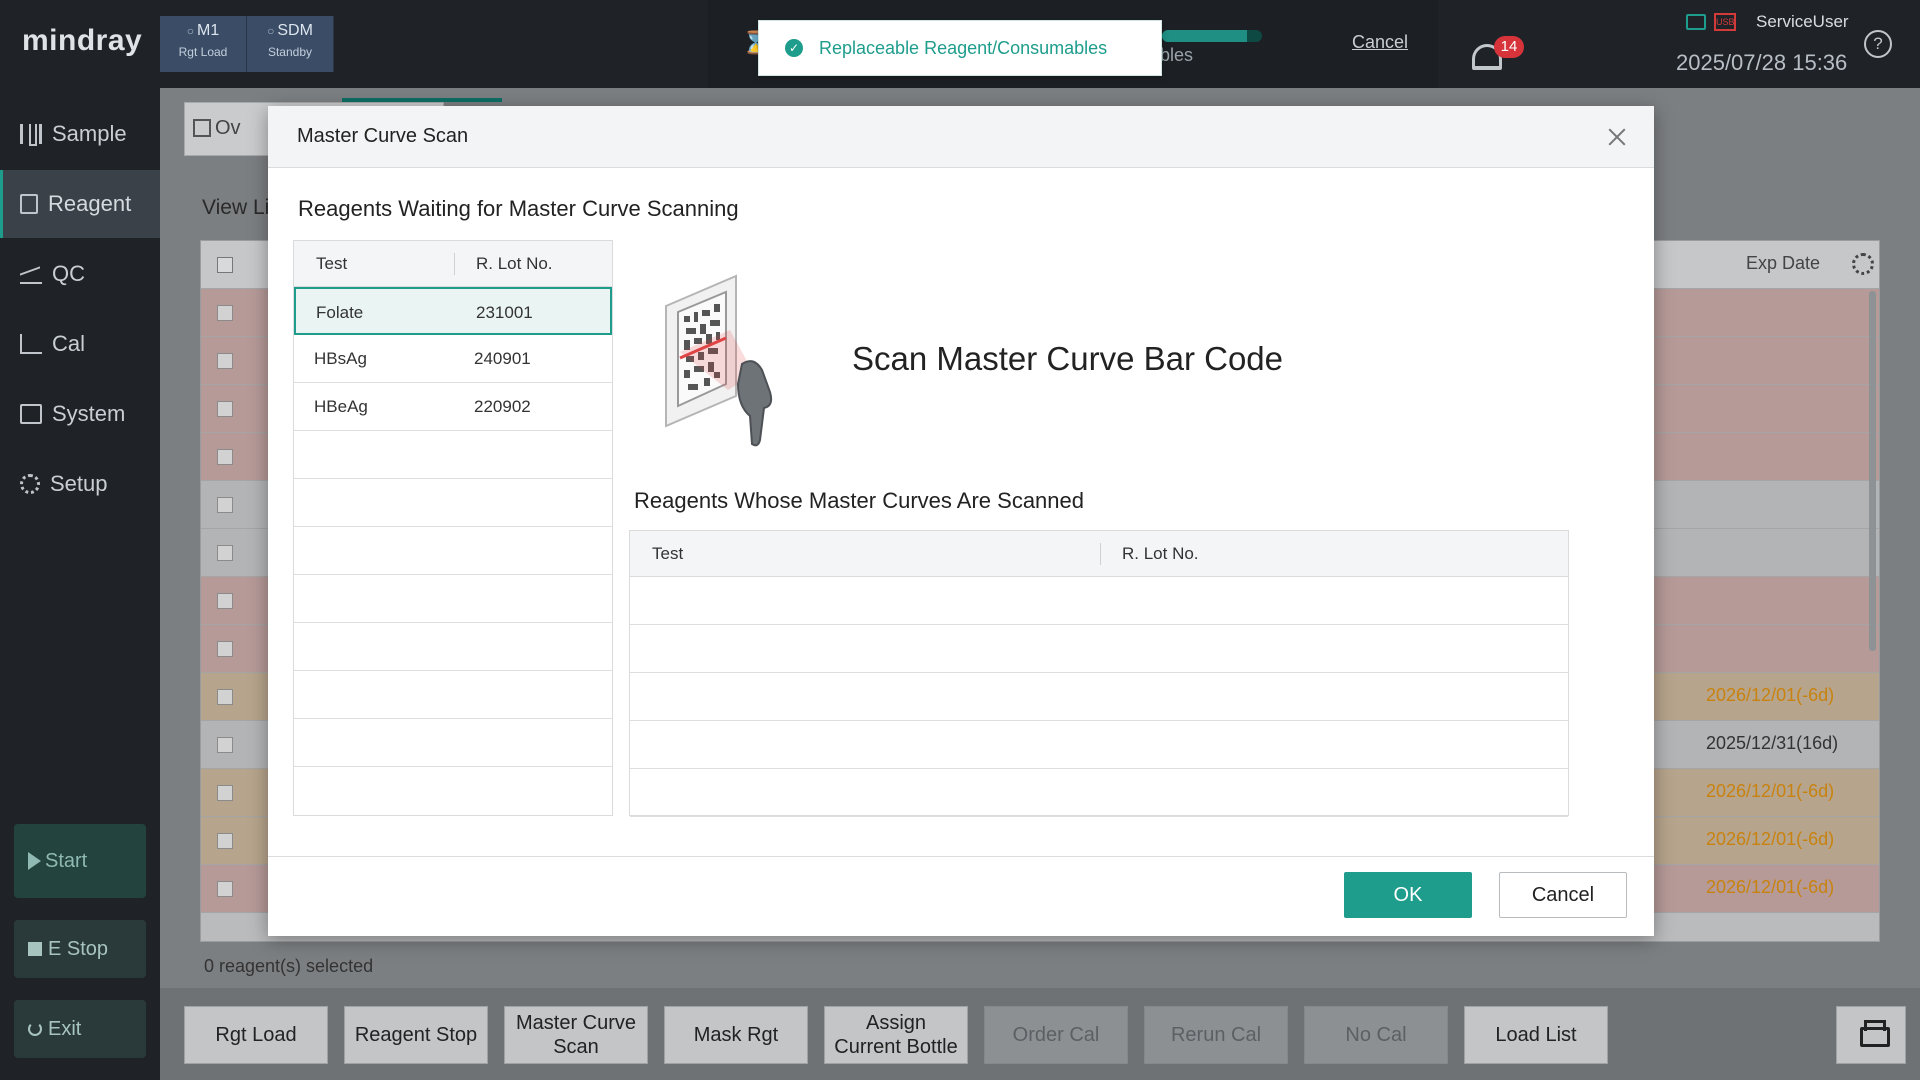 This screenshot has width=1920, height=1080. I want to click on action-button-assign-current-bottle: Assign Current Bottle, so click(896, 1035).